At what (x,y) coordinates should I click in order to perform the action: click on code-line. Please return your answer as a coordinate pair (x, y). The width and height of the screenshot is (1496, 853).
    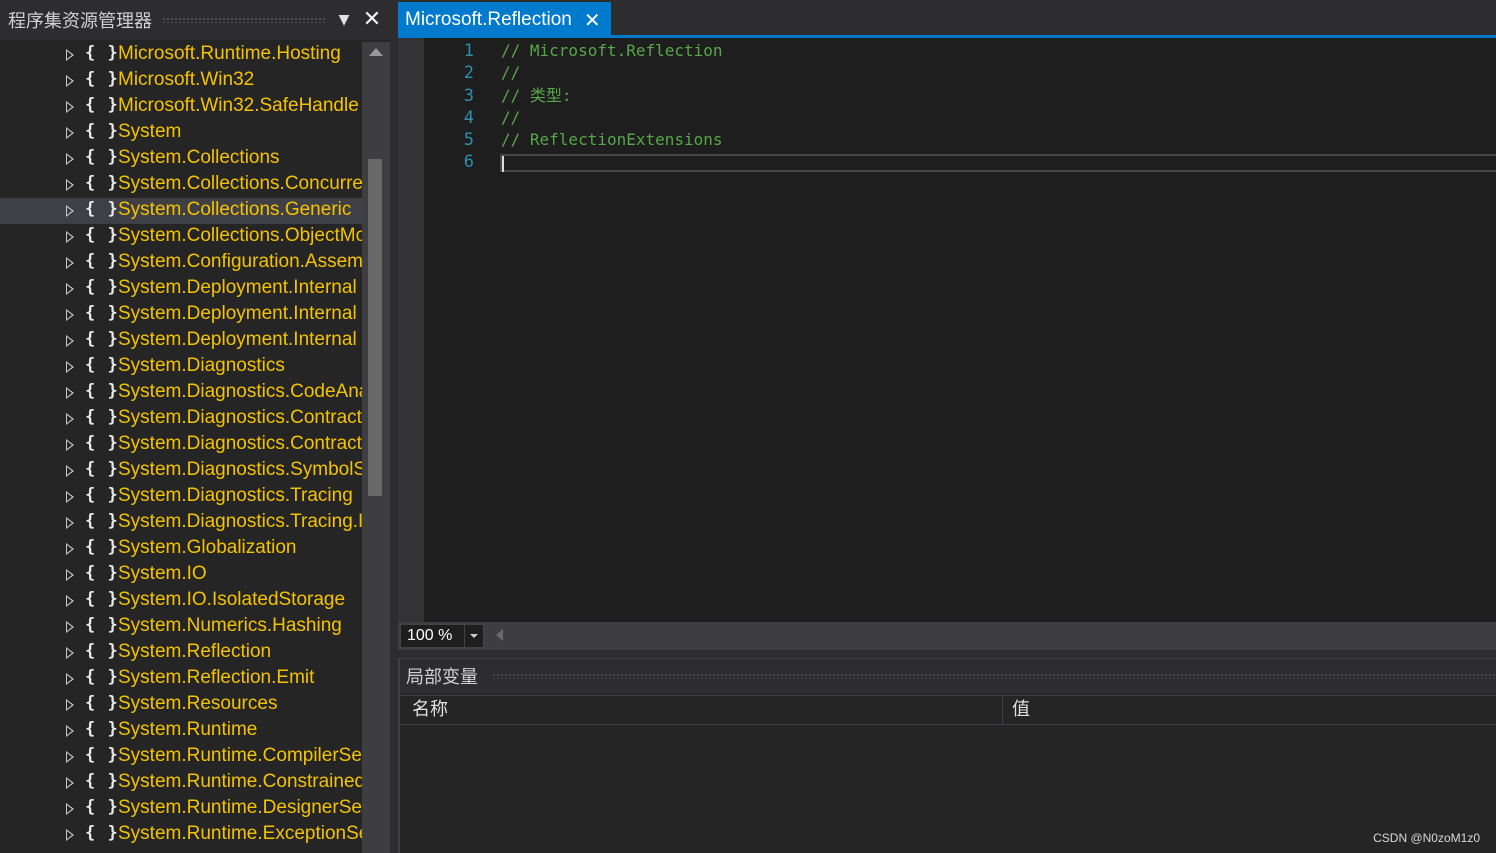
    Looking at the image, I should click on (998, 162).